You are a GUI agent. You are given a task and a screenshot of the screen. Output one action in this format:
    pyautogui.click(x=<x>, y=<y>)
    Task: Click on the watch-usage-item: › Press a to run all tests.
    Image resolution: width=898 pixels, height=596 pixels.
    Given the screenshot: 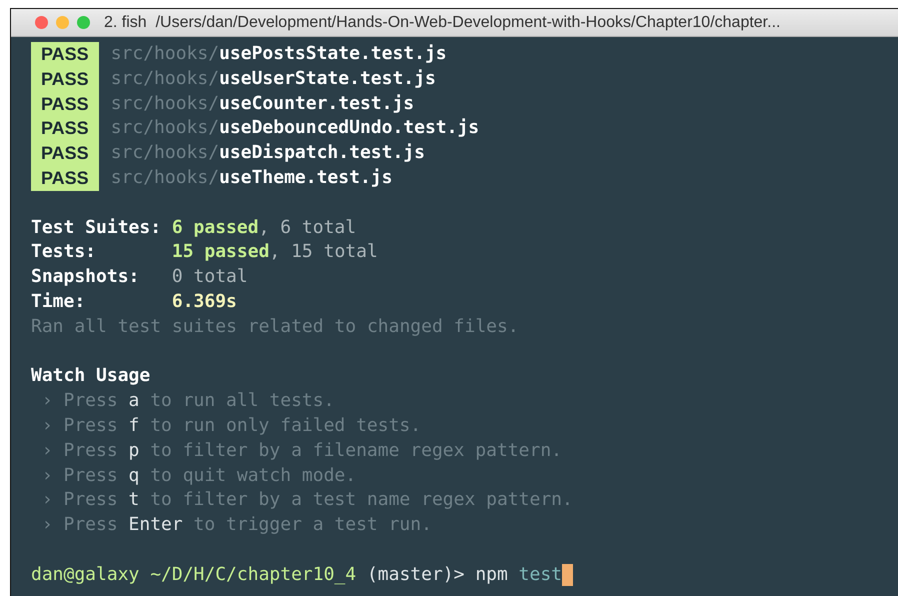 What is the action you would take?
    pyautogui.click(x=187, y=401)
    